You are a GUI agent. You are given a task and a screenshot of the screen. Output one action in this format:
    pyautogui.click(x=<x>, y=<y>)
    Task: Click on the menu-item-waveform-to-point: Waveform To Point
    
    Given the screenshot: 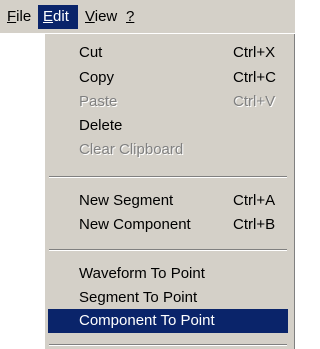 What is the action you would take?
    pyautogui.click(x=168, y=274)
    